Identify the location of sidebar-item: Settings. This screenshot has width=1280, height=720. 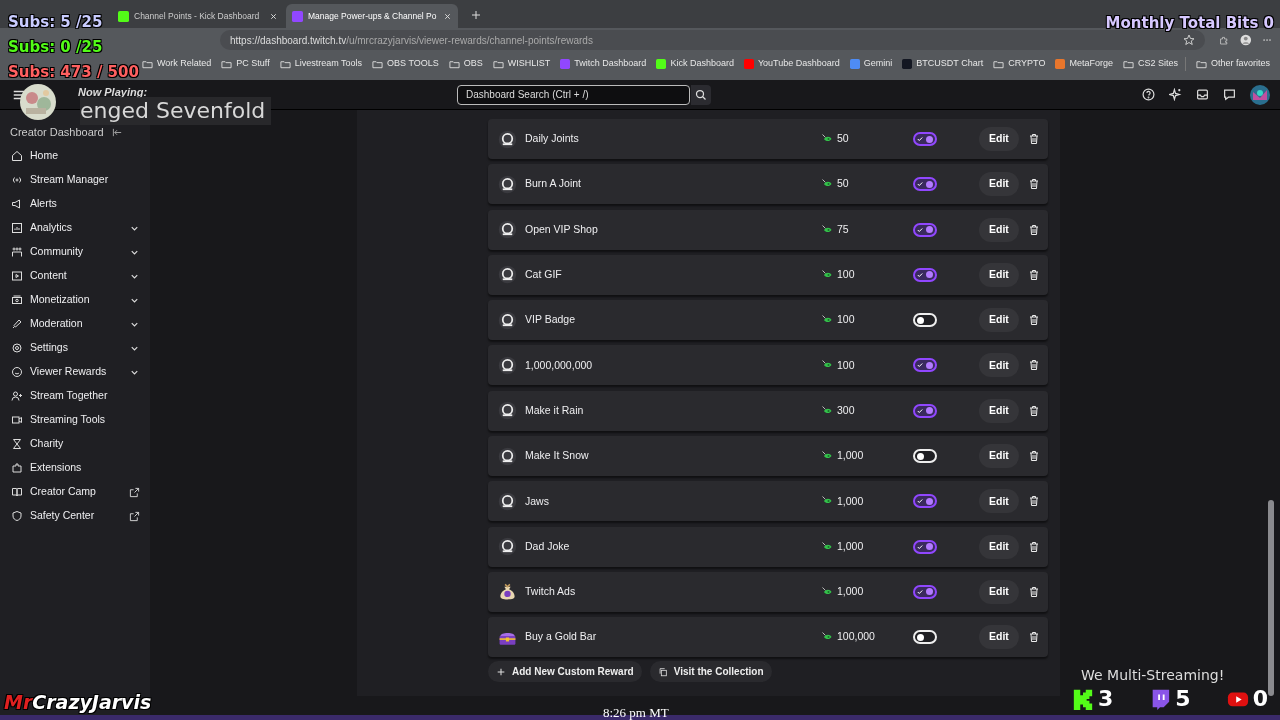
(75, 348).